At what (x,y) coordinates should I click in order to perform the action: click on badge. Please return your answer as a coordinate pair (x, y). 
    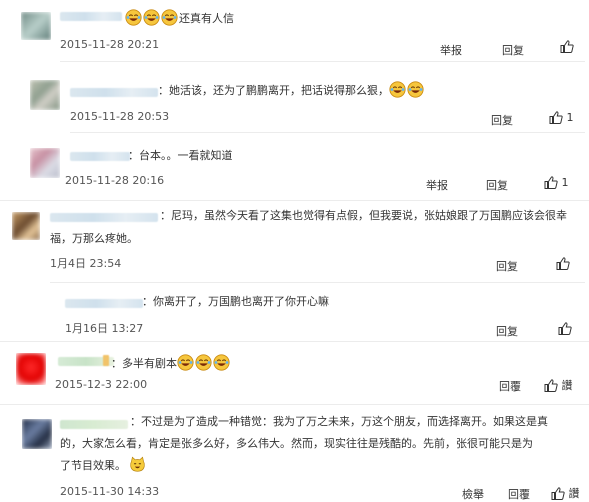
    Looking at the image, I should click on (106, 360).